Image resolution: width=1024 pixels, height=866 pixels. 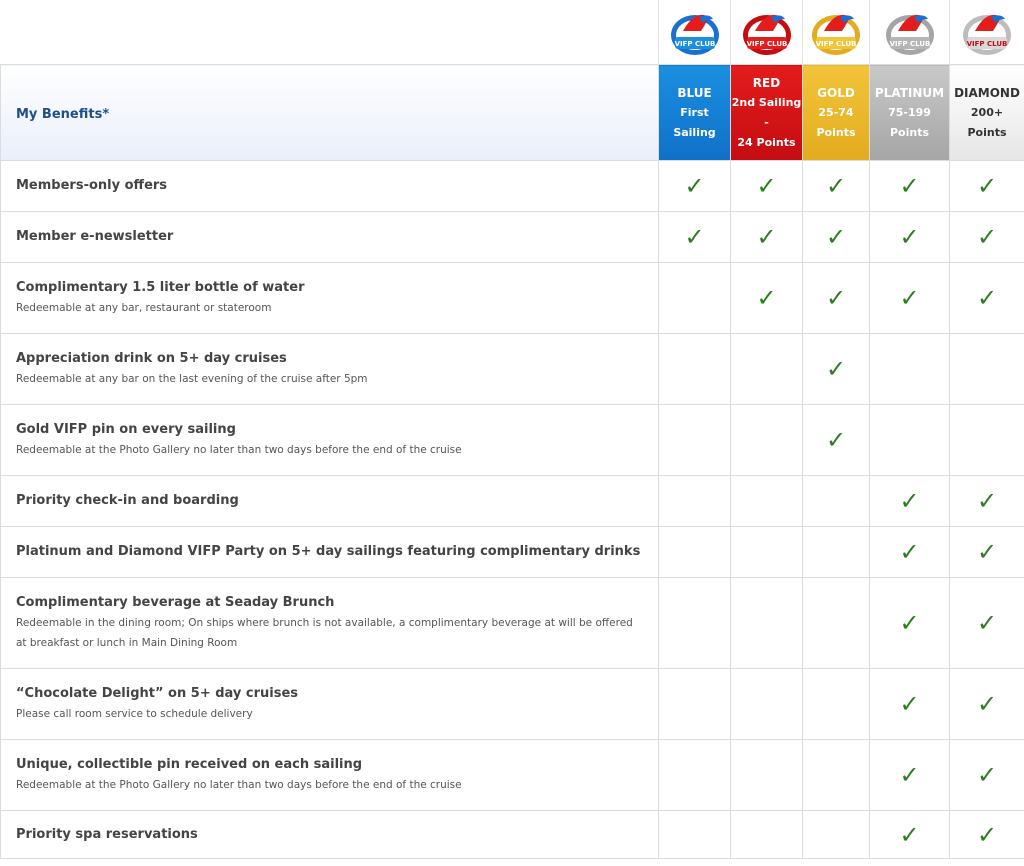 What do you see at coordinates (329, 834) in the screenshot?
I see `benefit-cell: Priority spa reservations` at bounding box center [329, 834].